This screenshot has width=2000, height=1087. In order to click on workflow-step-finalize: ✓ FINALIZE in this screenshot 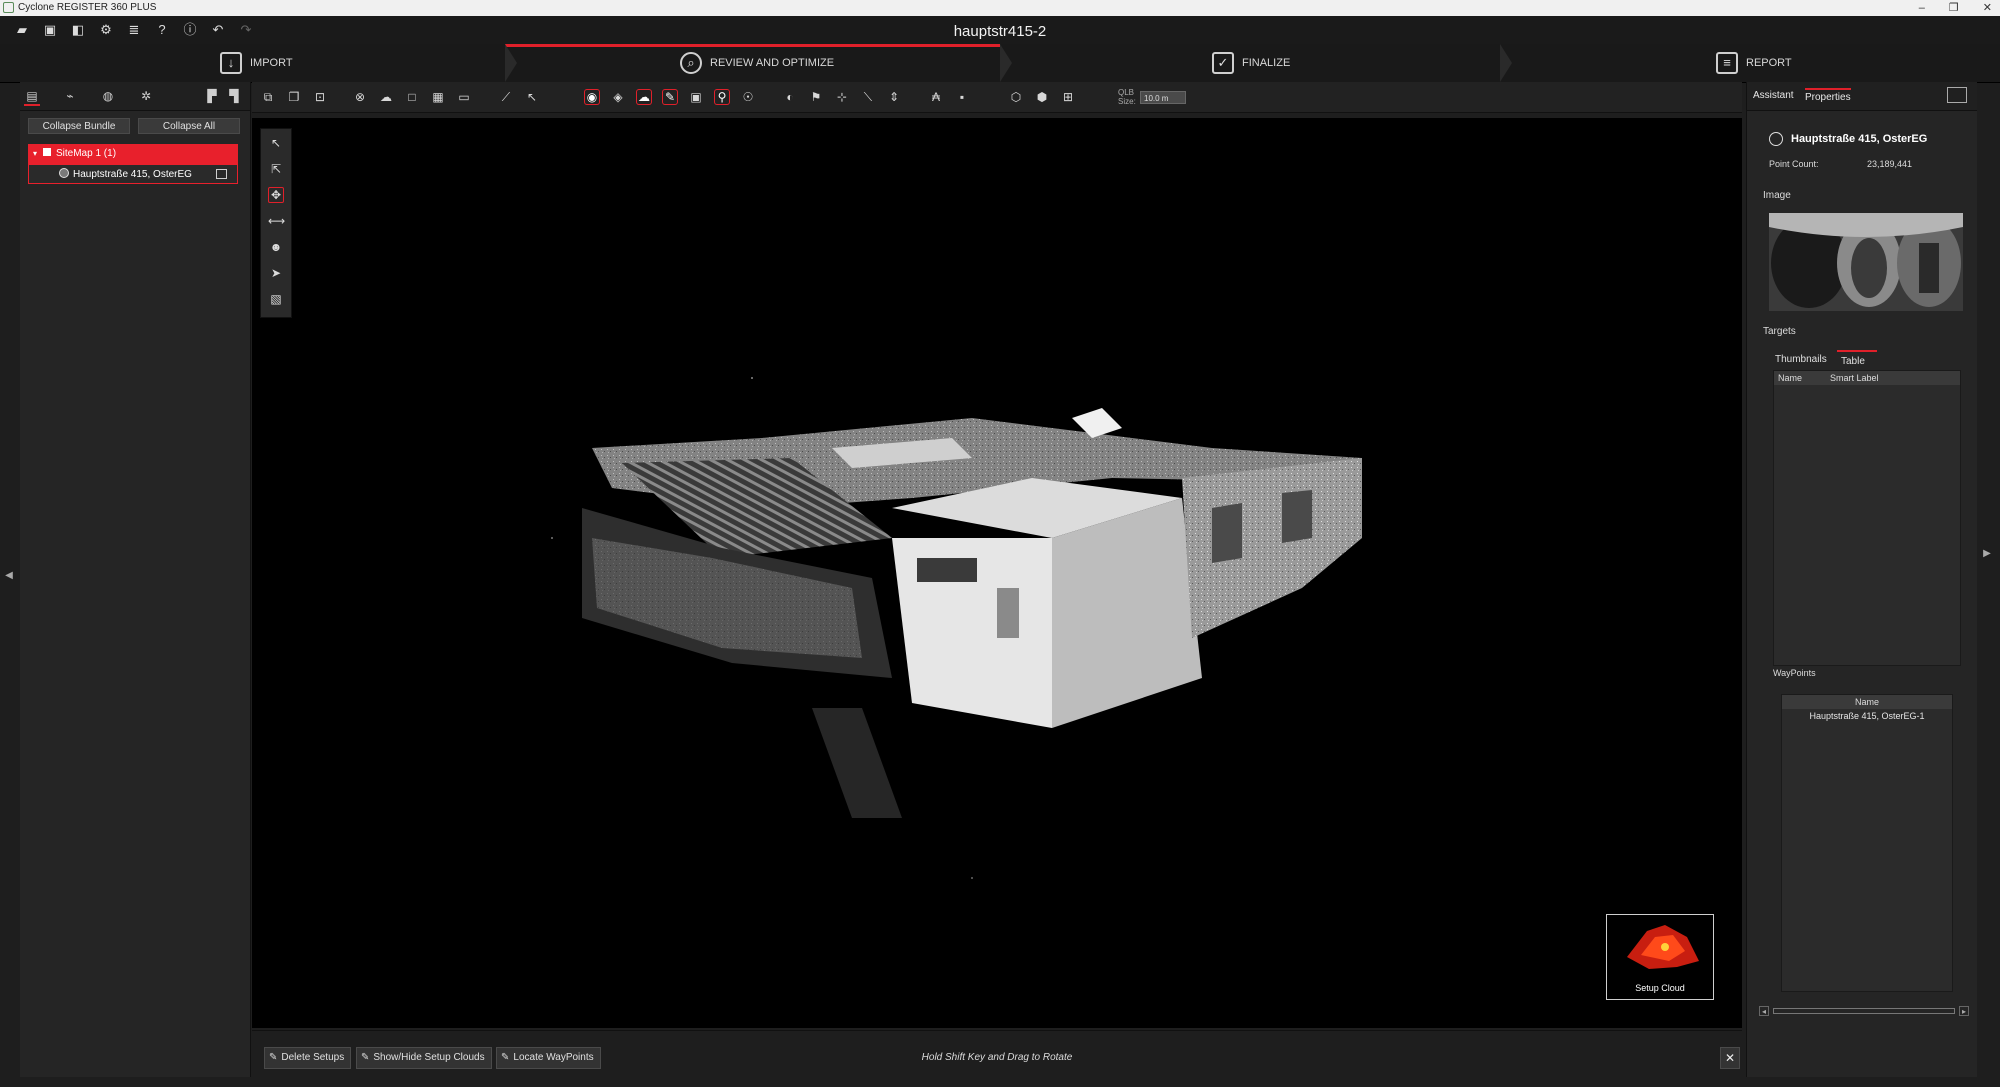, I will do `click(1251, 63)`.